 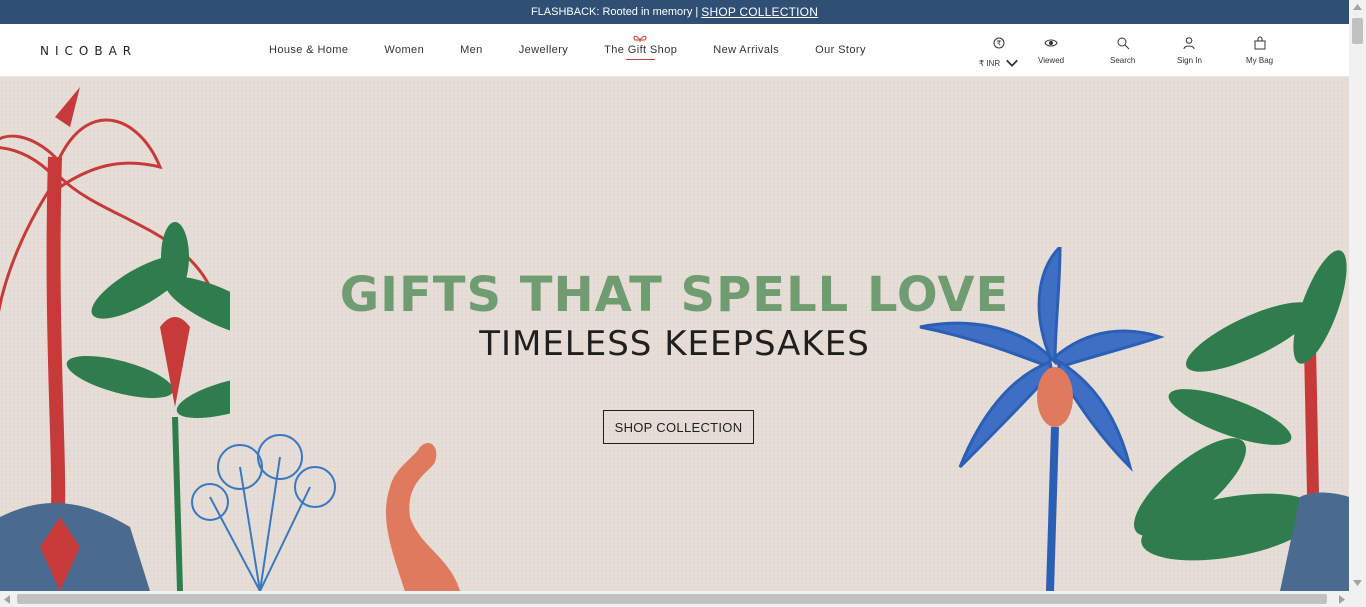 I want to click on bag-button: My Bag, so click(x=1259, y=50).